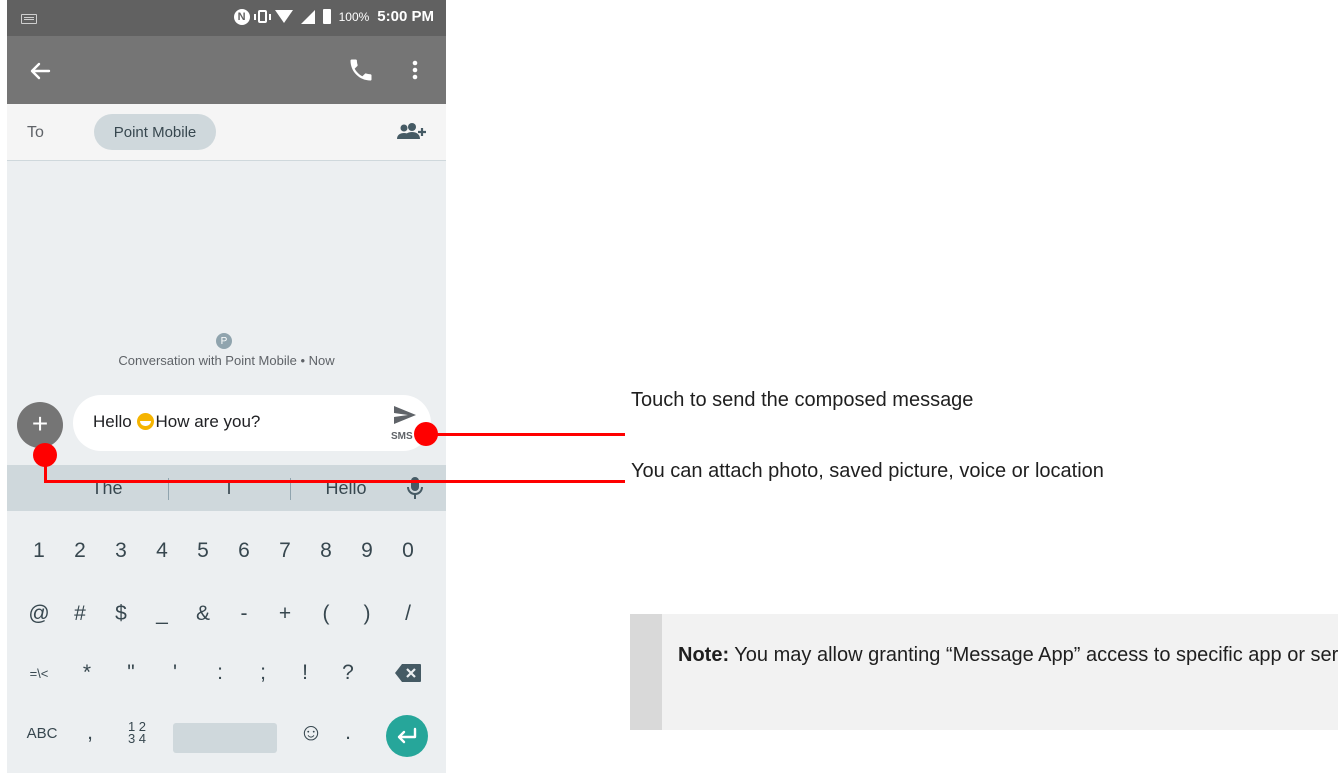 The width and height of the screenshot is (1338, 773). I want to click on key: @, so click(39, 614).